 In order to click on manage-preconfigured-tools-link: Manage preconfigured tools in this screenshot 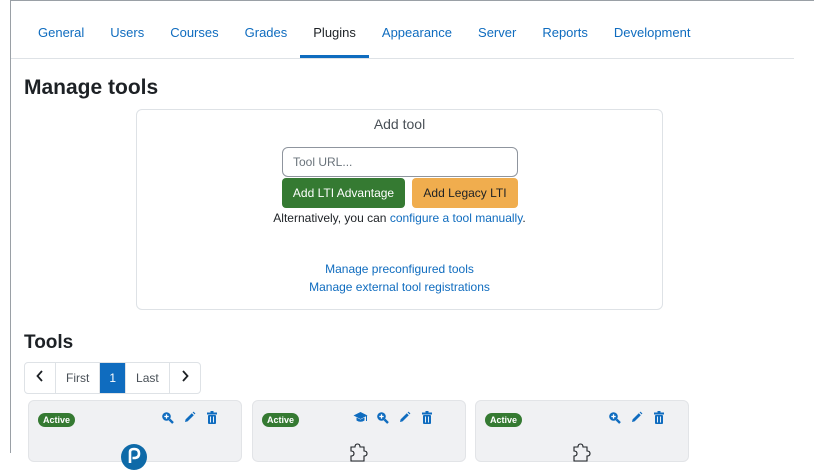, I will do `click(399, 269)`.